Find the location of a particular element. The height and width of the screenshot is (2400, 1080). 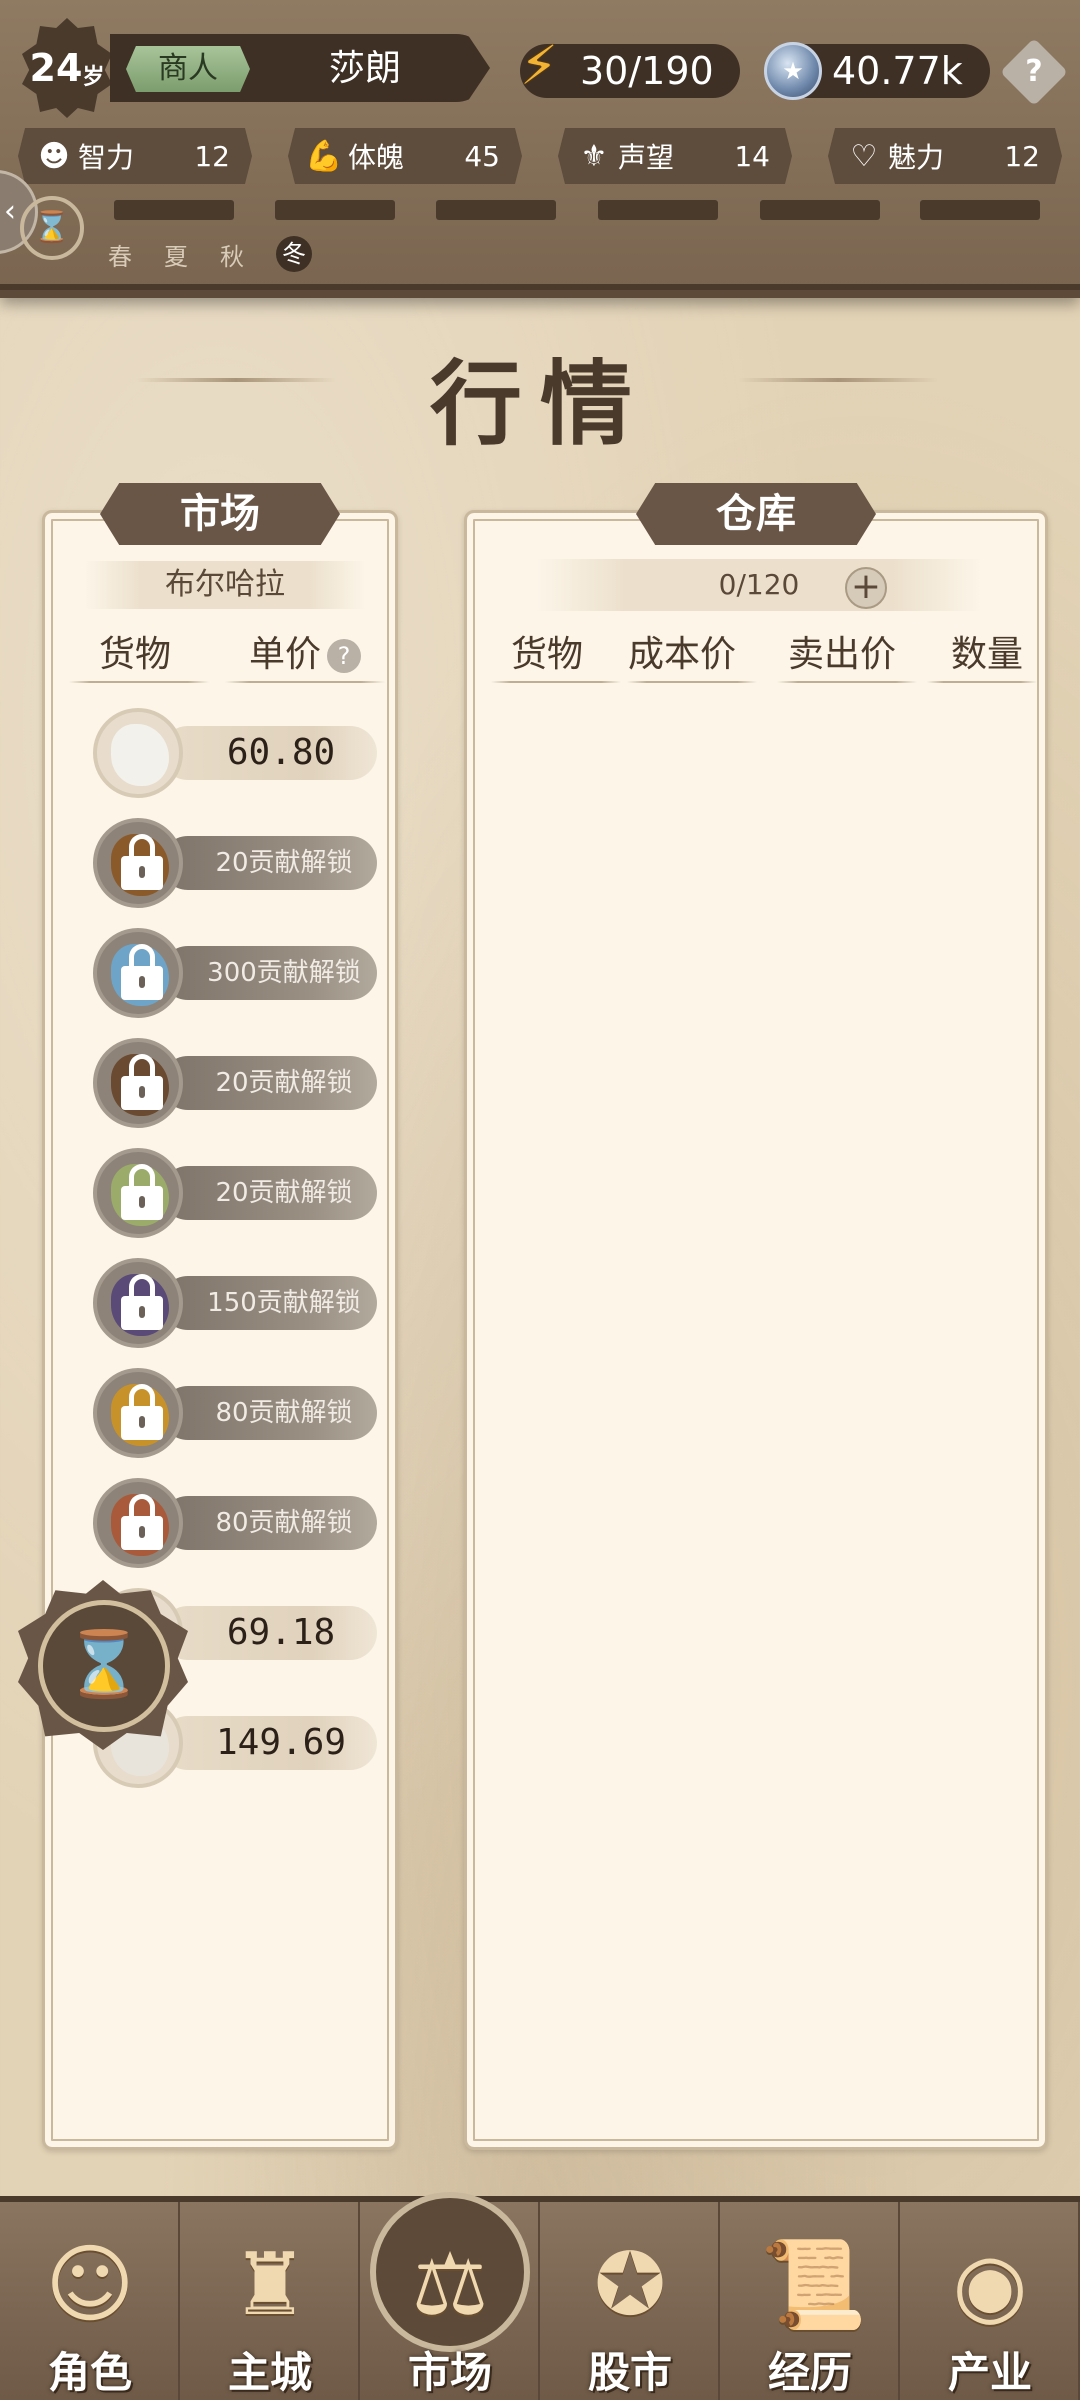

stat-intelligence: ☻ 智力 12 is located at coordinates (135, 156).